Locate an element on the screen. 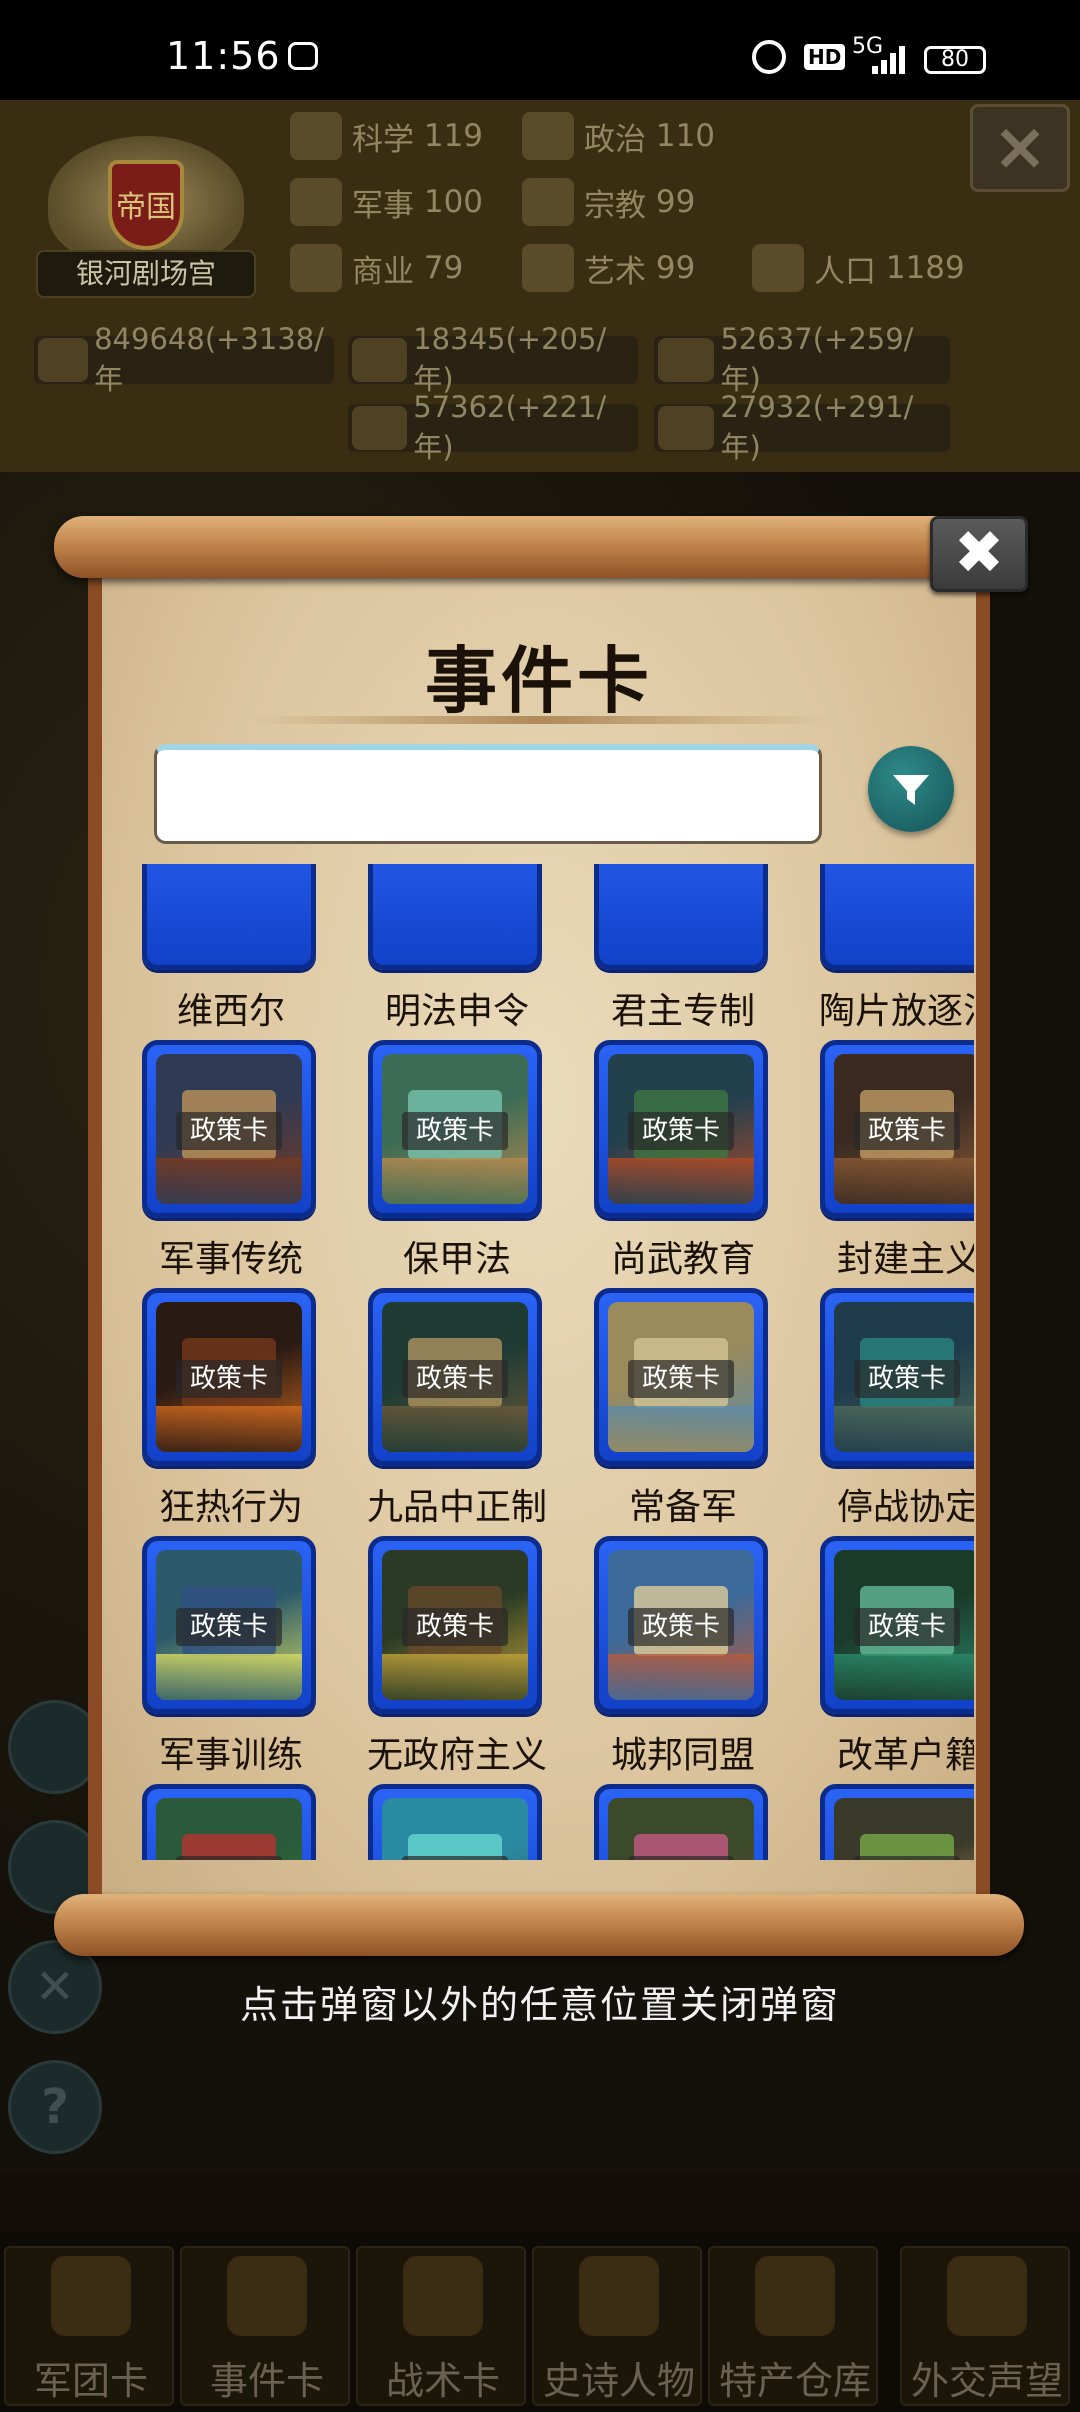  event-card: 维西尔 is located at coordinates (231, 952).